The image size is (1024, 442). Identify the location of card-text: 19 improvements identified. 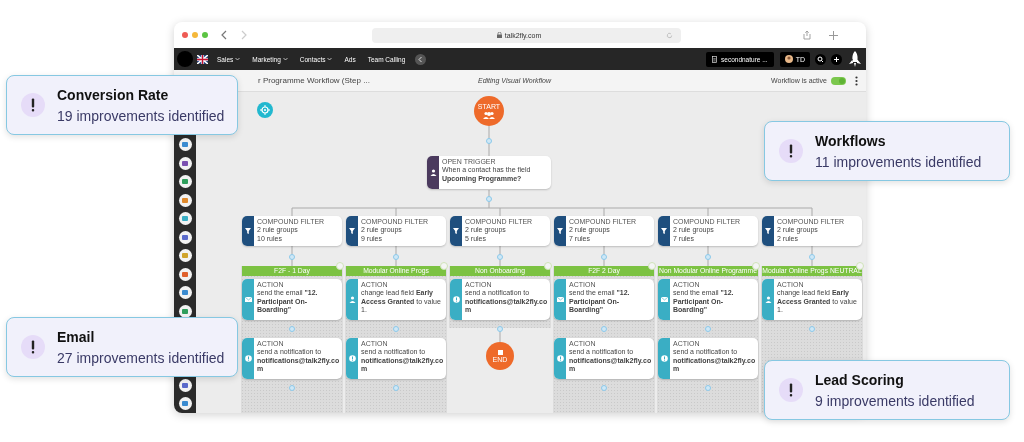
(141, 115).